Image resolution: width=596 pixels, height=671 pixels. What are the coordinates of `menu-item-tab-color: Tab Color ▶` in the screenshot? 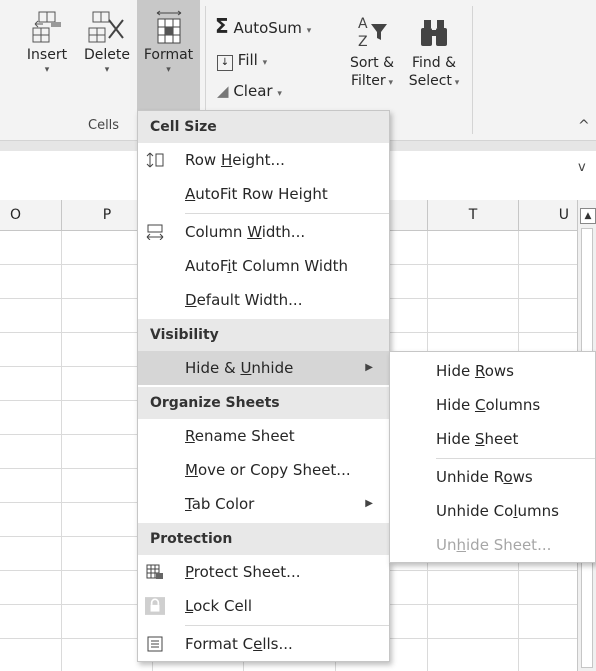 It's located at (263, 504).